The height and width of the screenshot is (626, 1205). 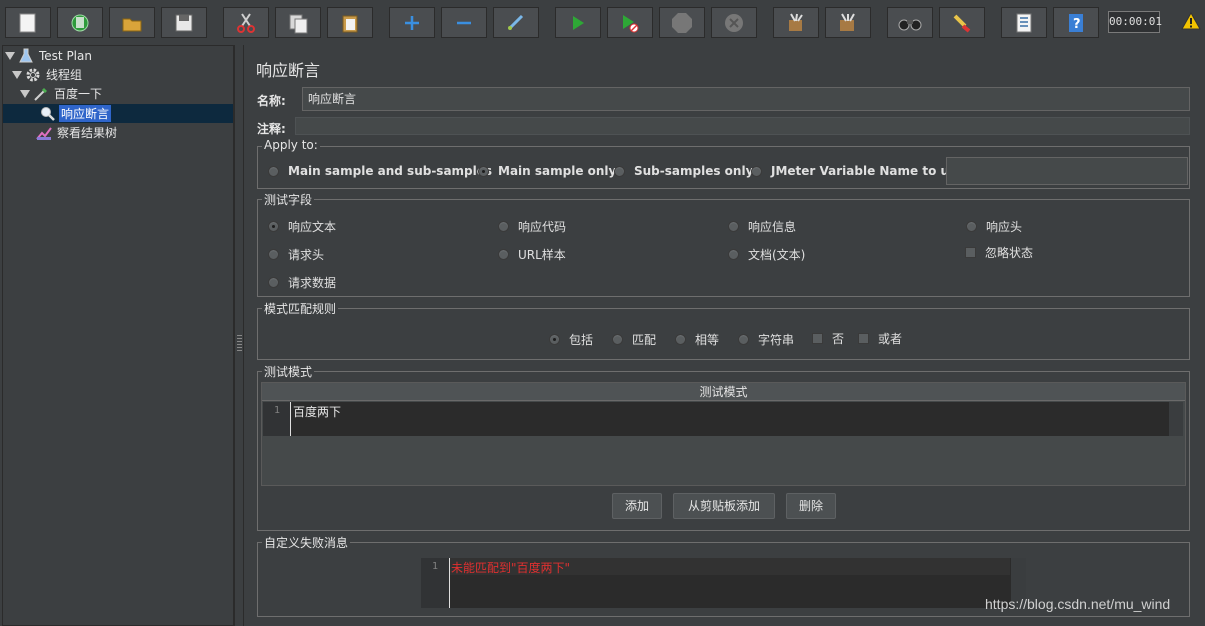 I want to click on tree-node-thread-group: 线程组, so click(x=48, y=74).